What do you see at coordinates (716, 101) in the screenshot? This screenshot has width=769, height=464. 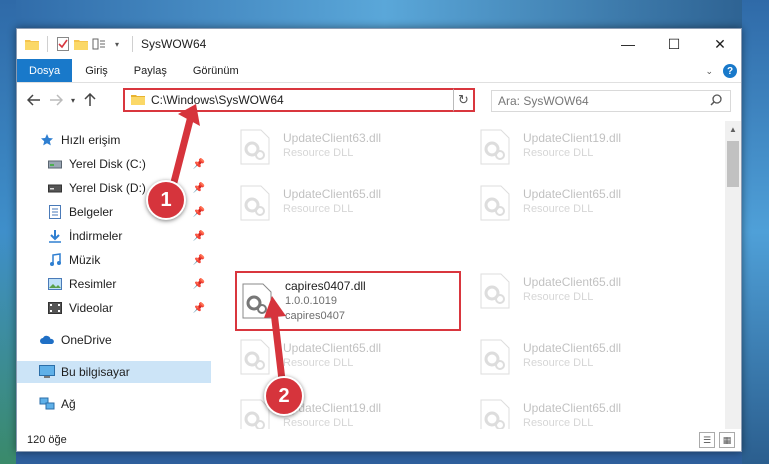 I see `search-icon` at bounding box center [716, 101].